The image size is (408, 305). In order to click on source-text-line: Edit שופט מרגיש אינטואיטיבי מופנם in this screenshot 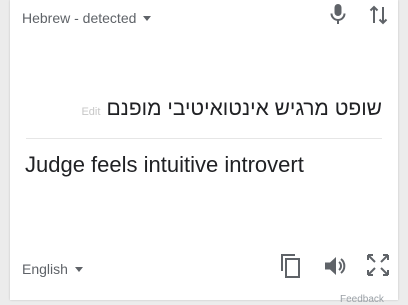, I will do `click(231, 109)`.